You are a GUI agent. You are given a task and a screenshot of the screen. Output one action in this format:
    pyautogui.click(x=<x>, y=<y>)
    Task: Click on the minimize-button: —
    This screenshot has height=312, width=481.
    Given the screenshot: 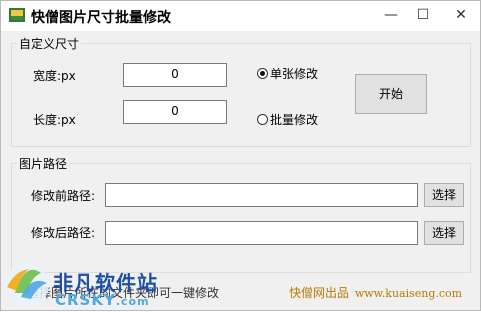 What is the action you would take?
    pyautogui.click(x=391, y=16)
    